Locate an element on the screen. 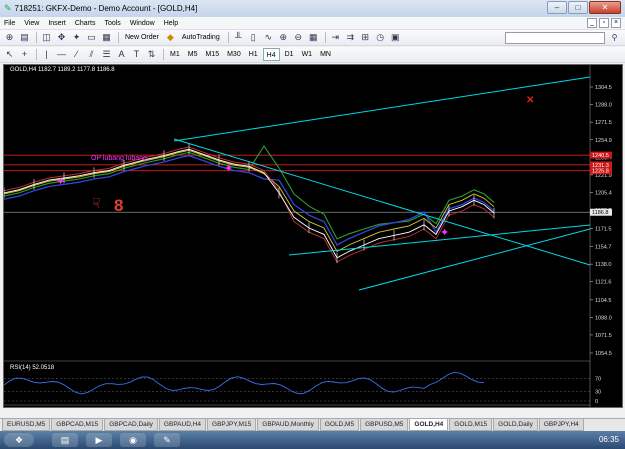 This screenshot has width=625, height=449. rsi-tick-label: 30 is located at coordinates (598, 392).